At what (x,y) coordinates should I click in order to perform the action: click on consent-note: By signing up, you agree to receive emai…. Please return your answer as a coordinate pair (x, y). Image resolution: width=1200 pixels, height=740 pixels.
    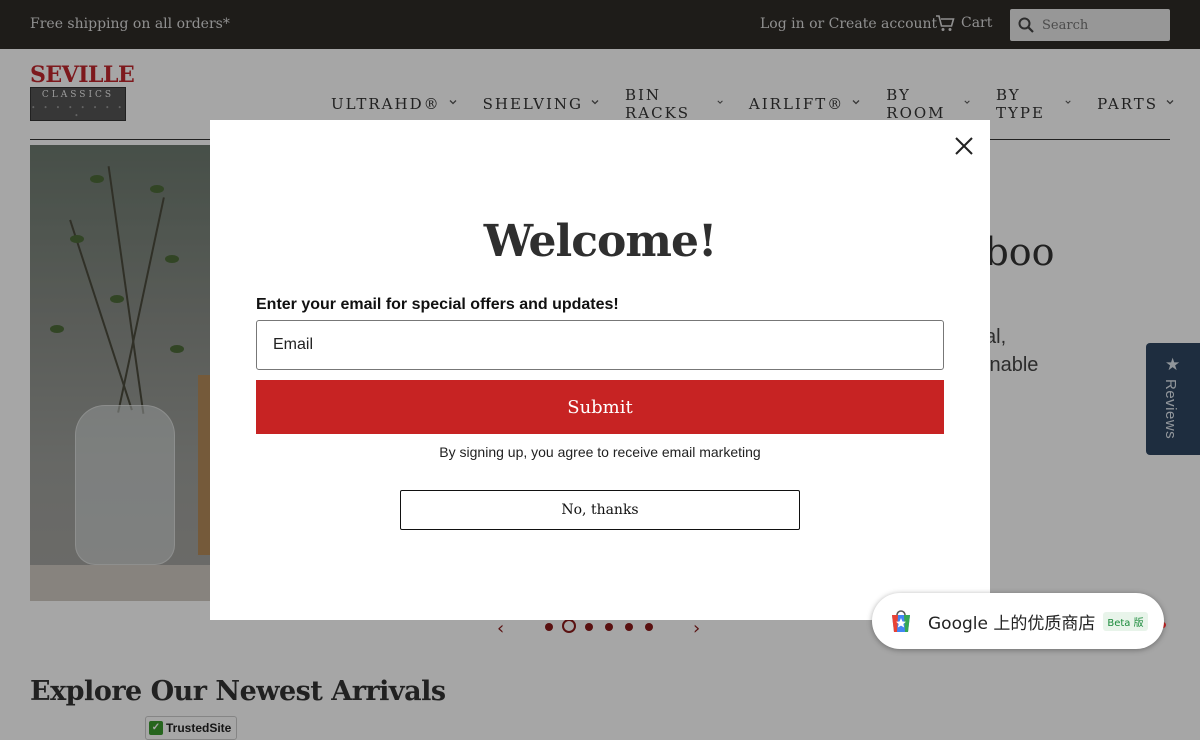
    Looking at the image, I should click on (600, 452).